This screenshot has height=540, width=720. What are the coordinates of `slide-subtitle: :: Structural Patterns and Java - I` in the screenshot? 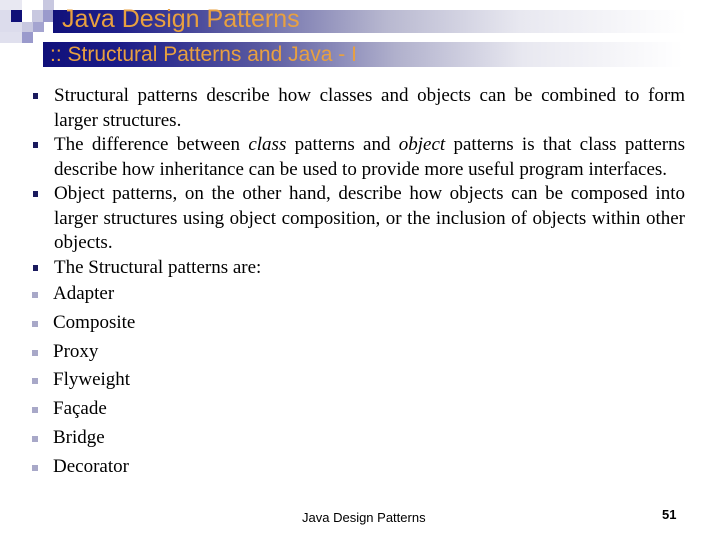 It's located at (203, 54).